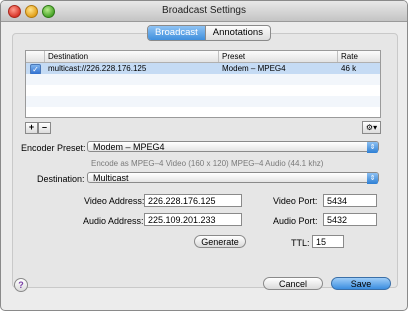 This screenshot has height=311, width=408. Describe the element at coordinates (328, 241) in the screenshot. I see `ttl-field: 15` at that location.